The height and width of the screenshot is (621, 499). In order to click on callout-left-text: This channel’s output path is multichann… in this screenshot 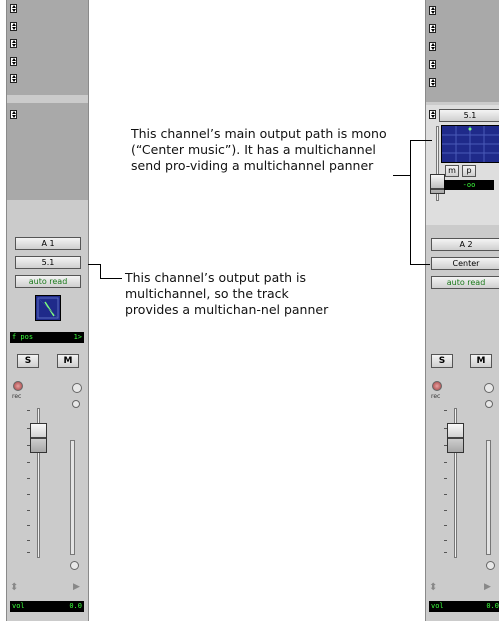, I will do `click(227, 293)`.